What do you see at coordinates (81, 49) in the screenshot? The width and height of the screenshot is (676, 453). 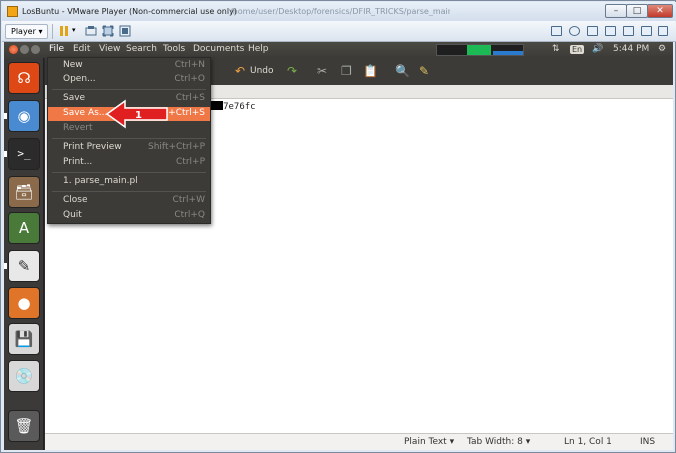 I see `menu-edit: Edit` at bounding box center [81, 49].